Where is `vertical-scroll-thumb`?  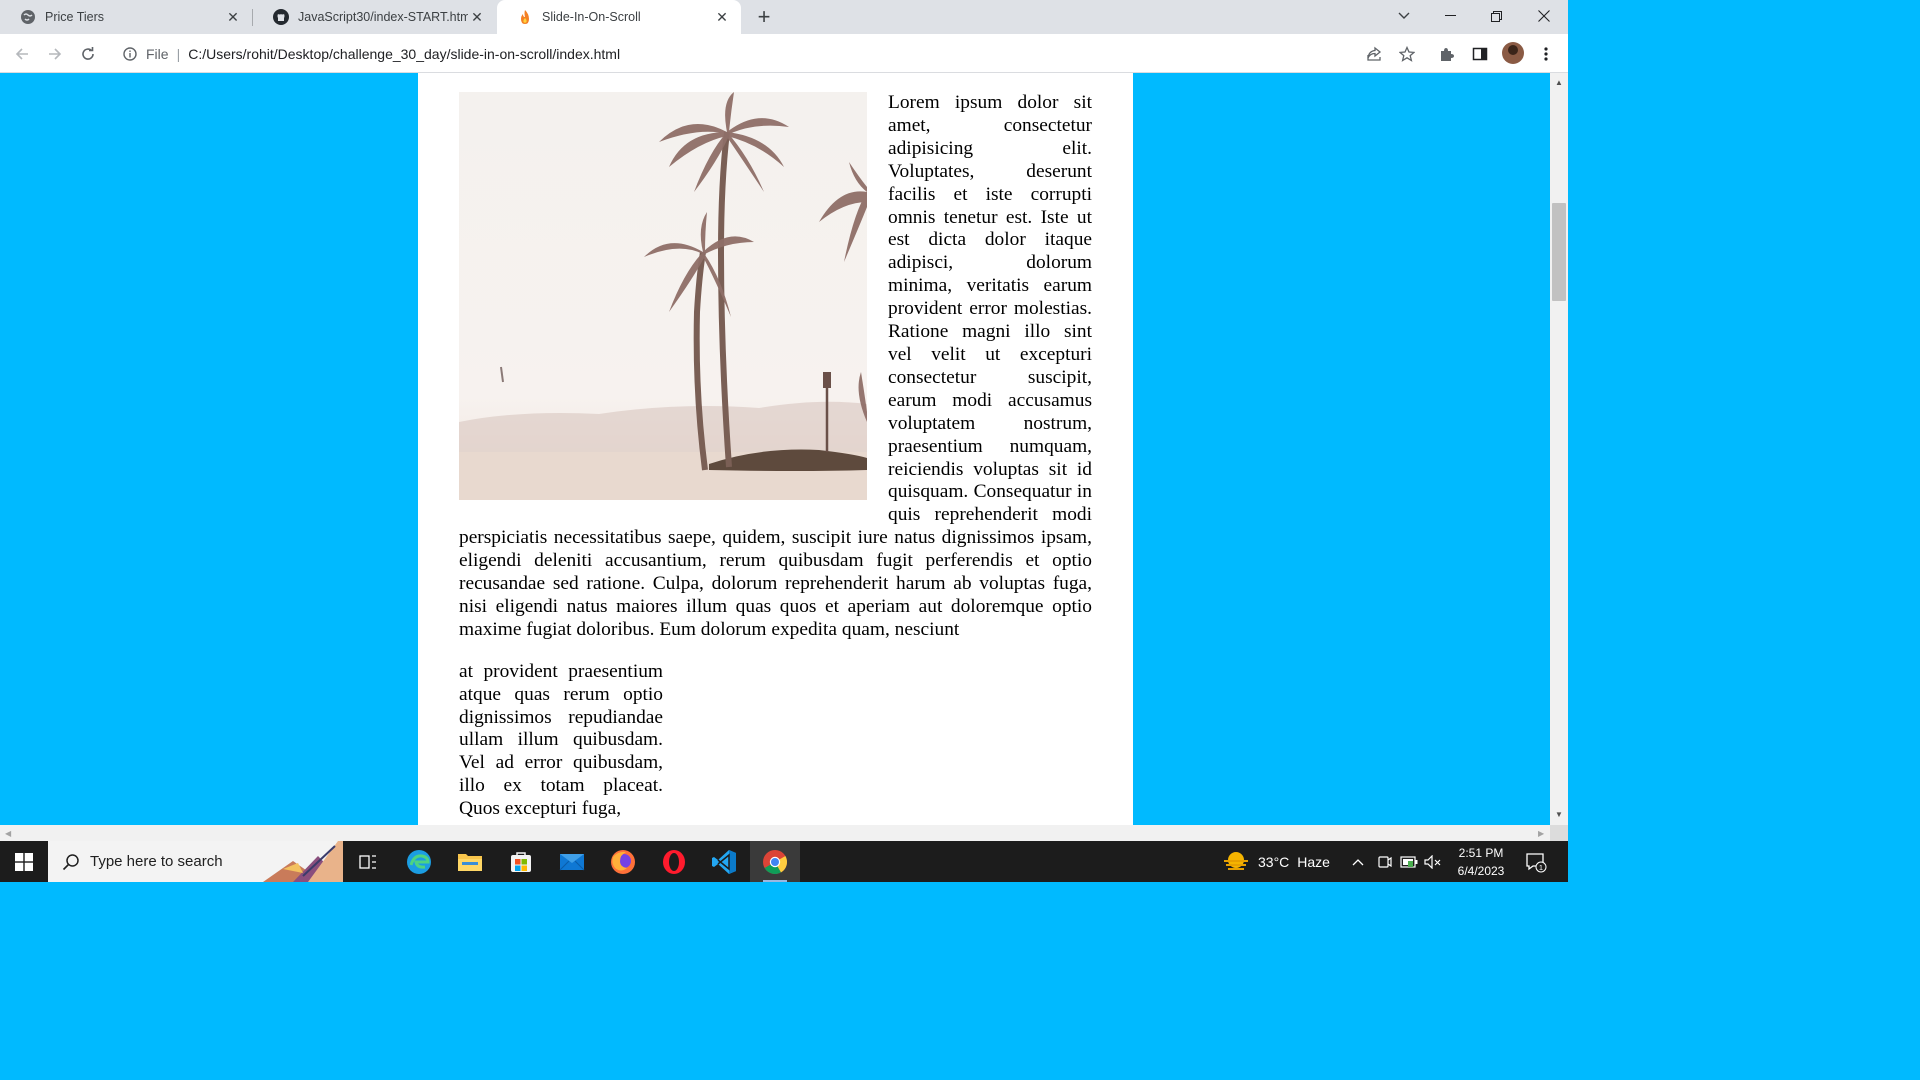 vertical-scroll-thumb is located at coordinates (1559, 252).